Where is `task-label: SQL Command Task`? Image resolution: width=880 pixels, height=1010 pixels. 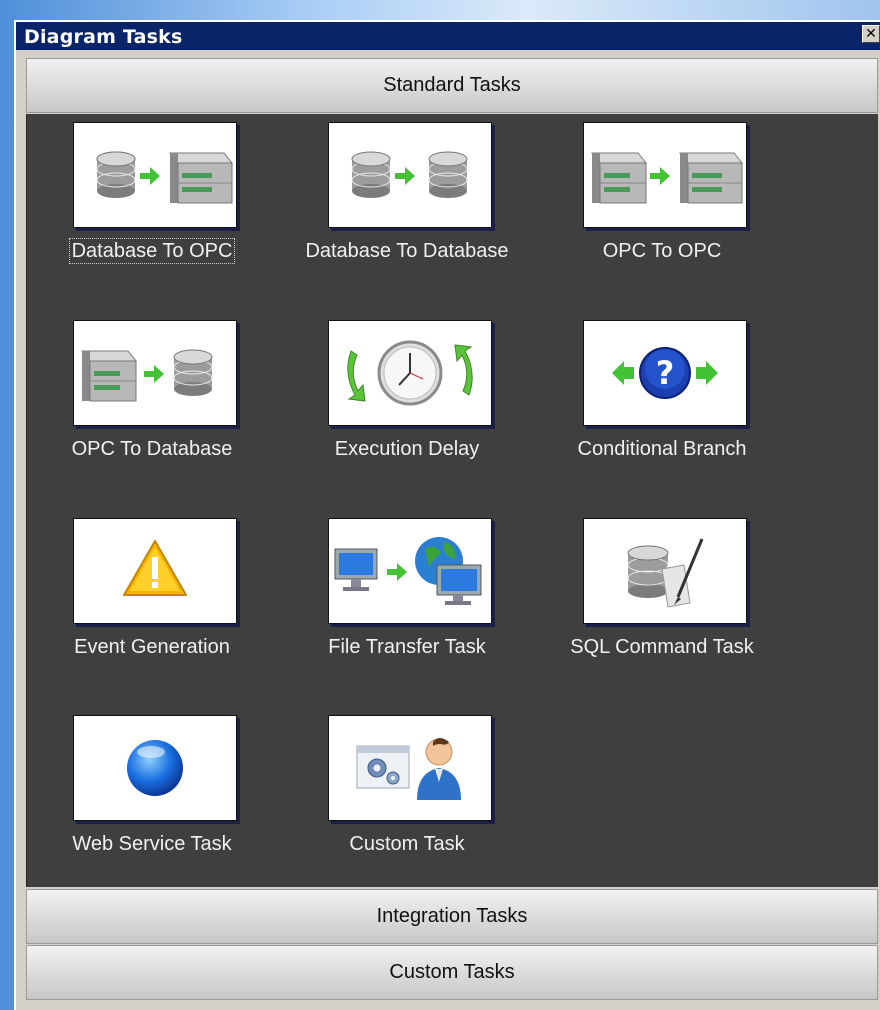 task-label: SQL Command Task is located at coordinates (662, 647).